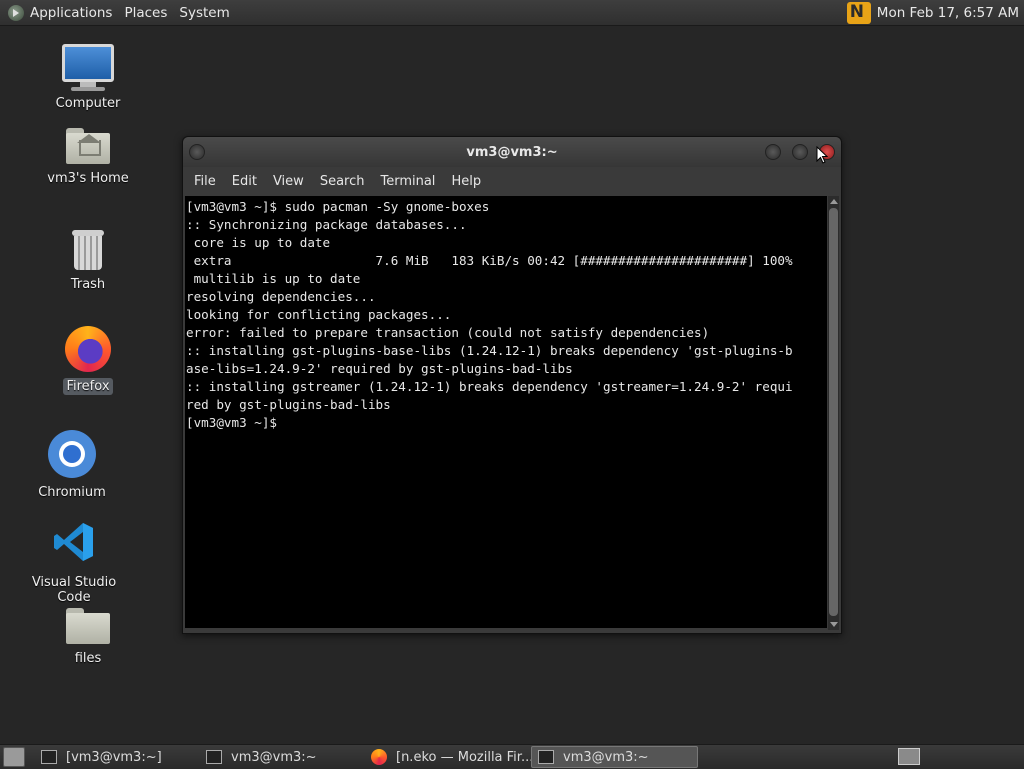 This screenshot has width=1024, height=769. What do you see at coordinates (858, 12) in the screenshot?
I see `neko-icon` at bounding box center [858, 12].